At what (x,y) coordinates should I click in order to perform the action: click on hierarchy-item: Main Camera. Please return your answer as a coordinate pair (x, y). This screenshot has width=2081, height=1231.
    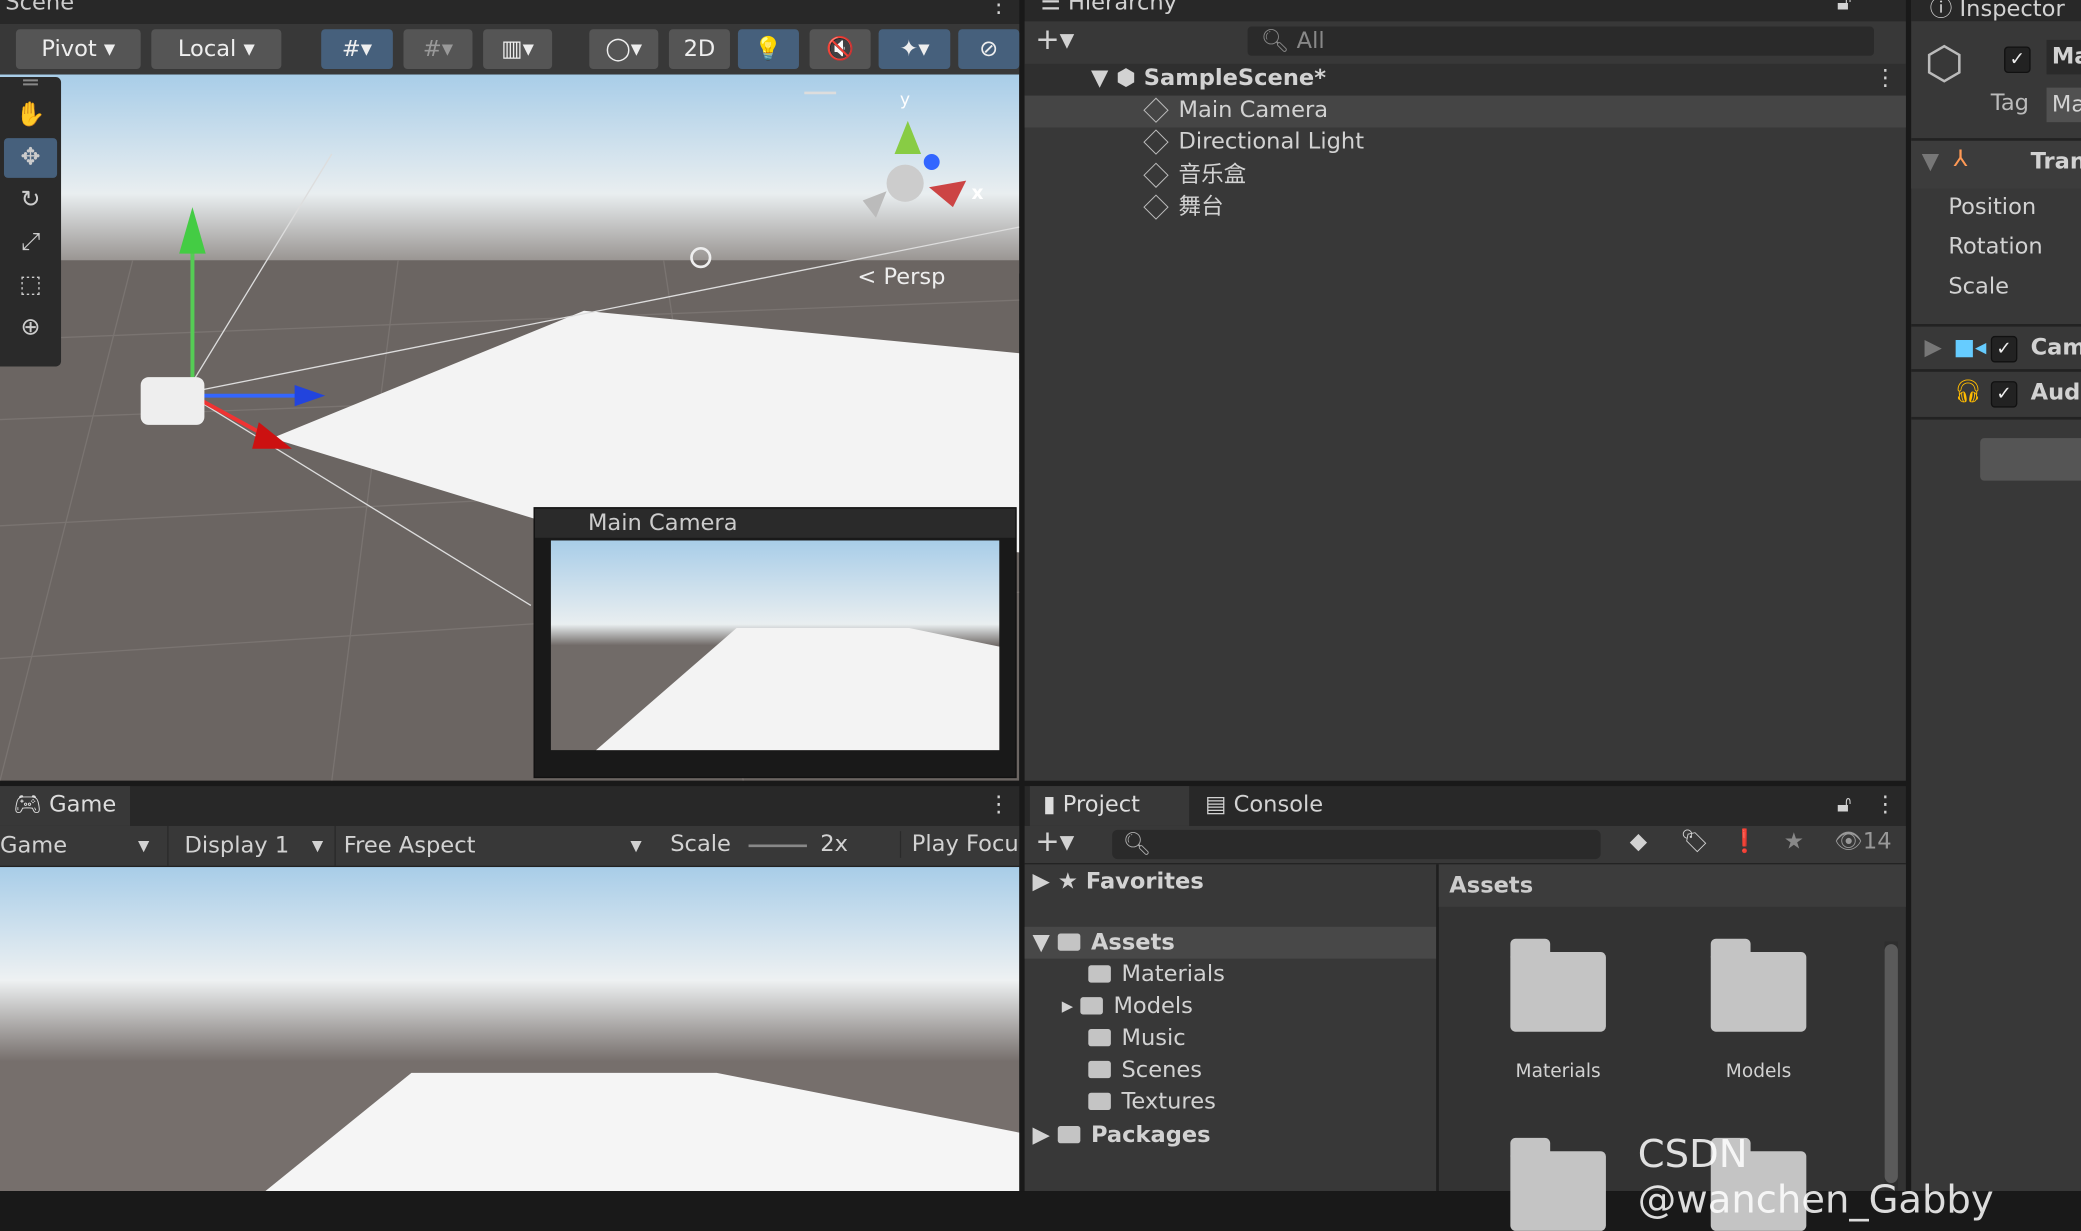
    Looking at the image, I should click on (1235, 110).